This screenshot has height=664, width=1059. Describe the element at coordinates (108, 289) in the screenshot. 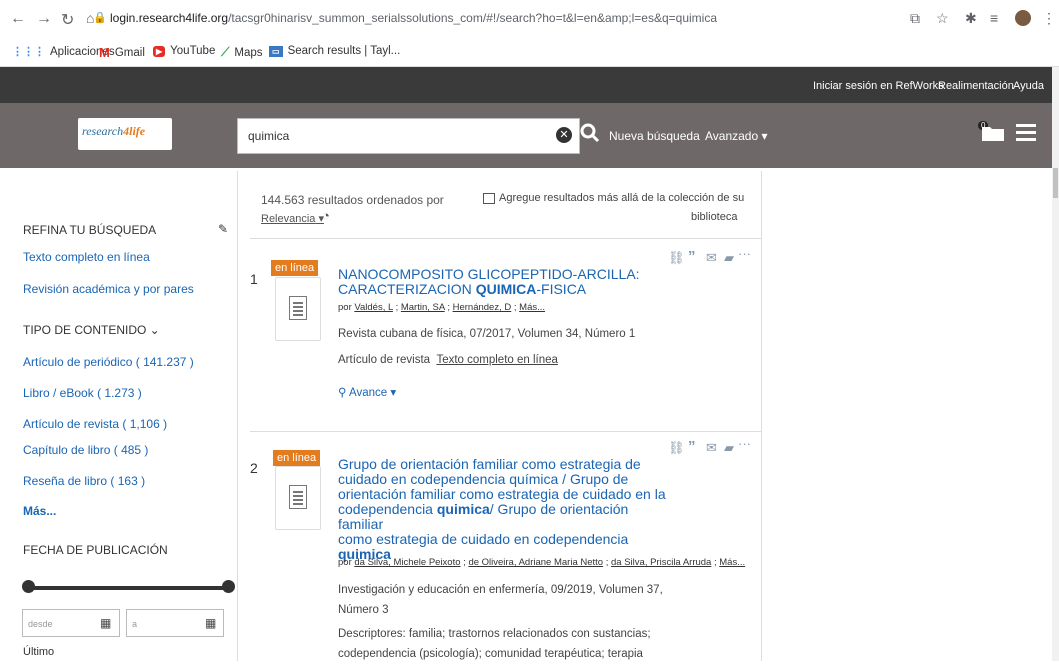

I see `filter-peer-reviewed: Revisión académica y por pares` at that location.